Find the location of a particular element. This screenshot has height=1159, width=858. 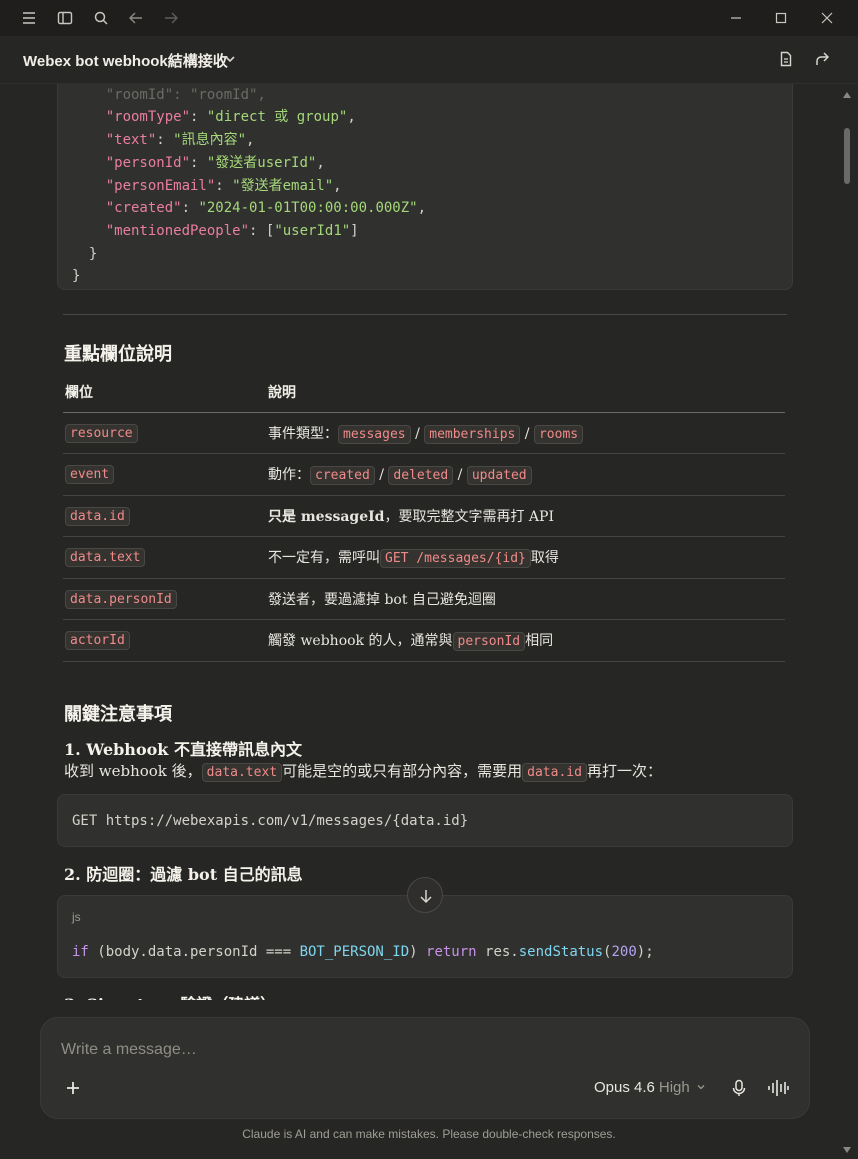

scroll-up-arrow is located at coordinates (847, 95).